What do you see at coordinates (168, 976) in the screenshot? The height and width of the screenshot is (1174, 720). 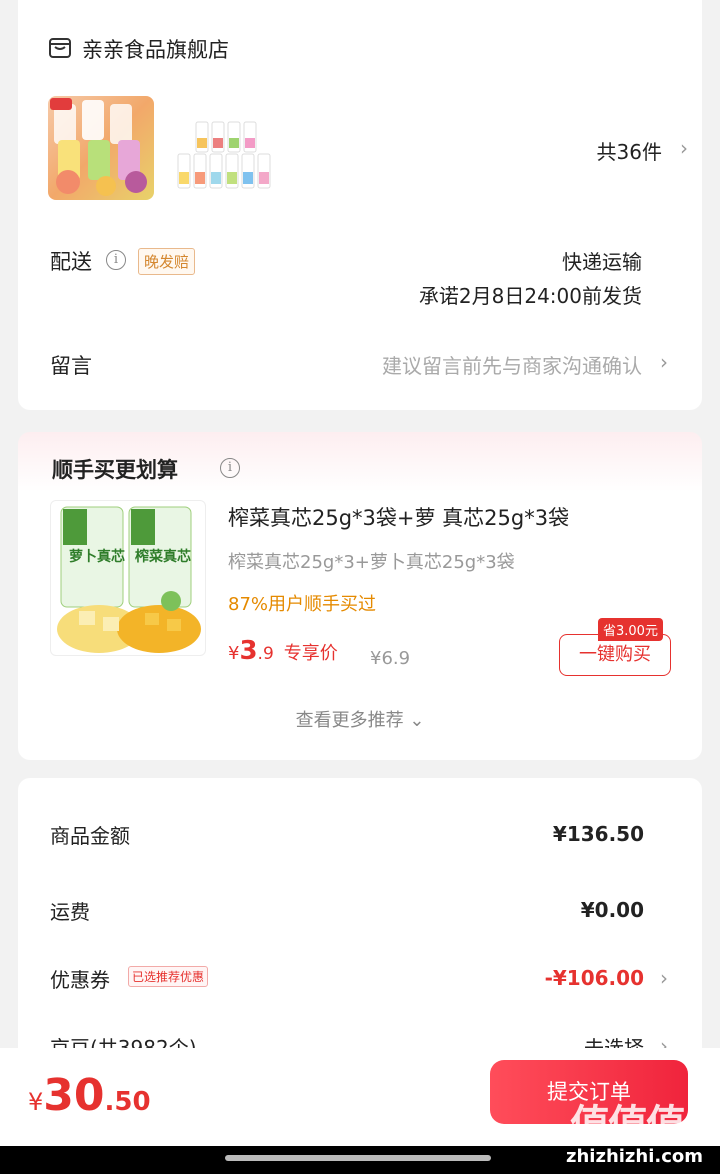 I see `coupon-badge: 已选推荐优惠` at bounding box center [168, 976].